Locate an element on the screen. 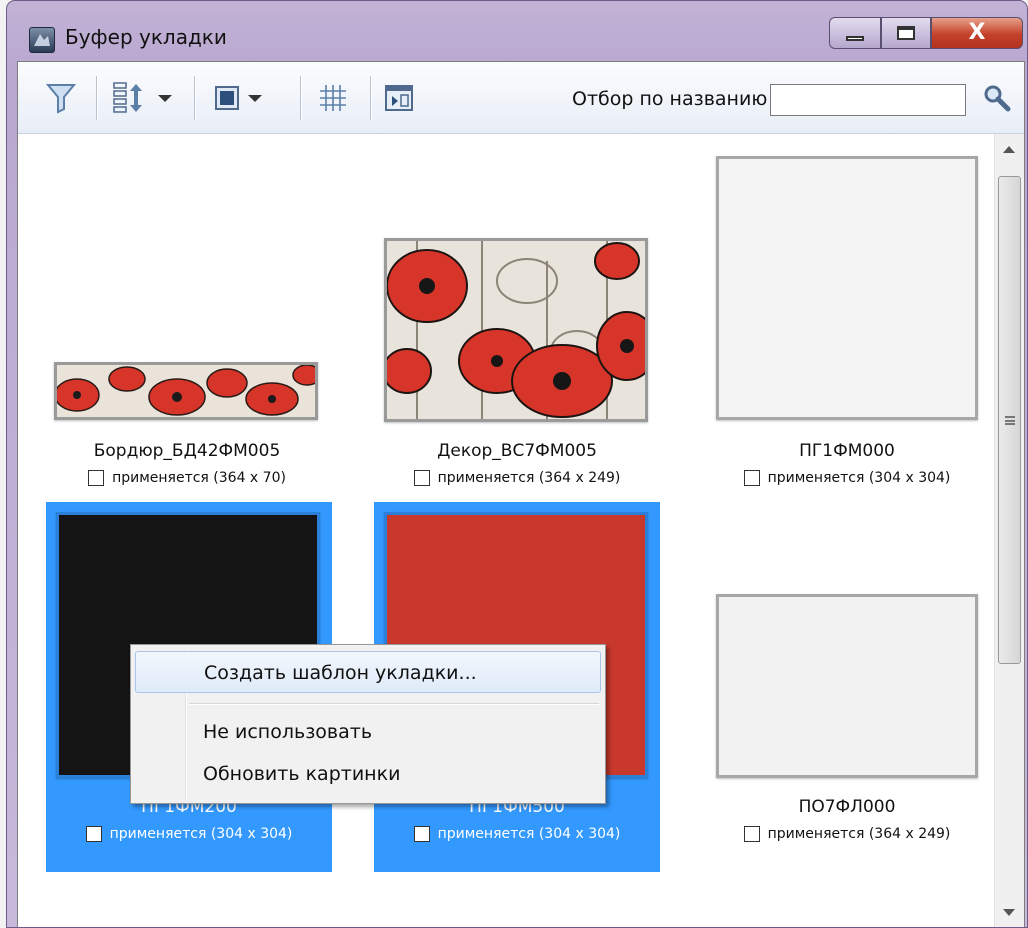  menu-item-label: Обновить картинки is located at coordinates (302, 774).